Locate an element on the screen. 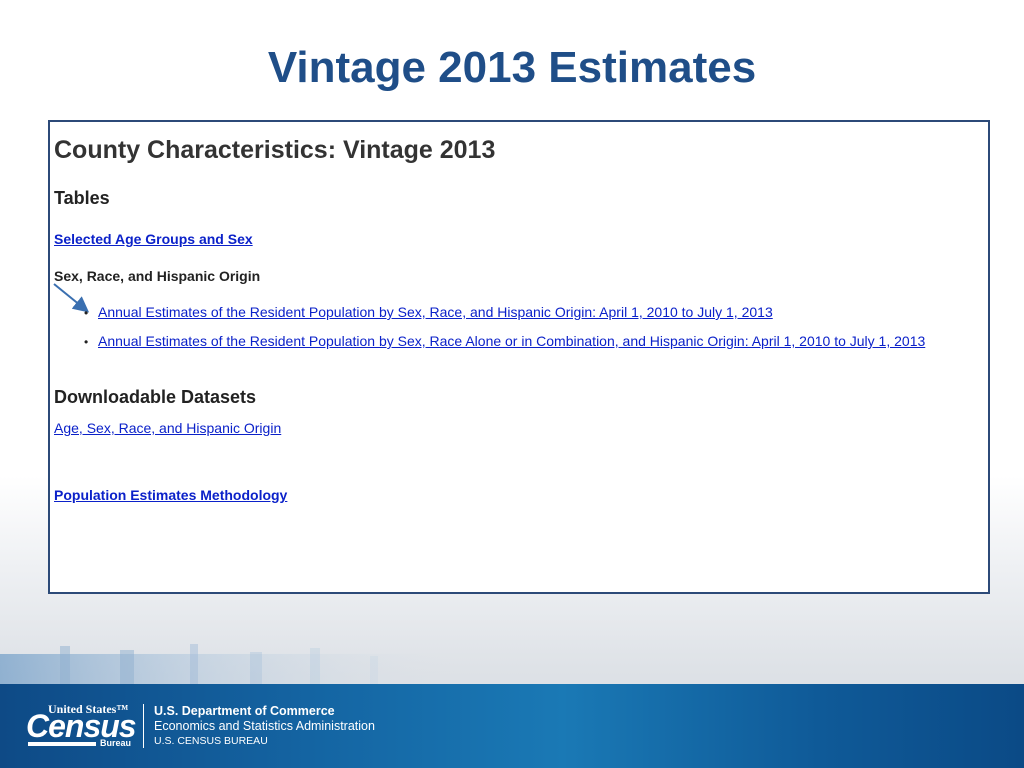  logo-underline is located at coordinates (62, 744).